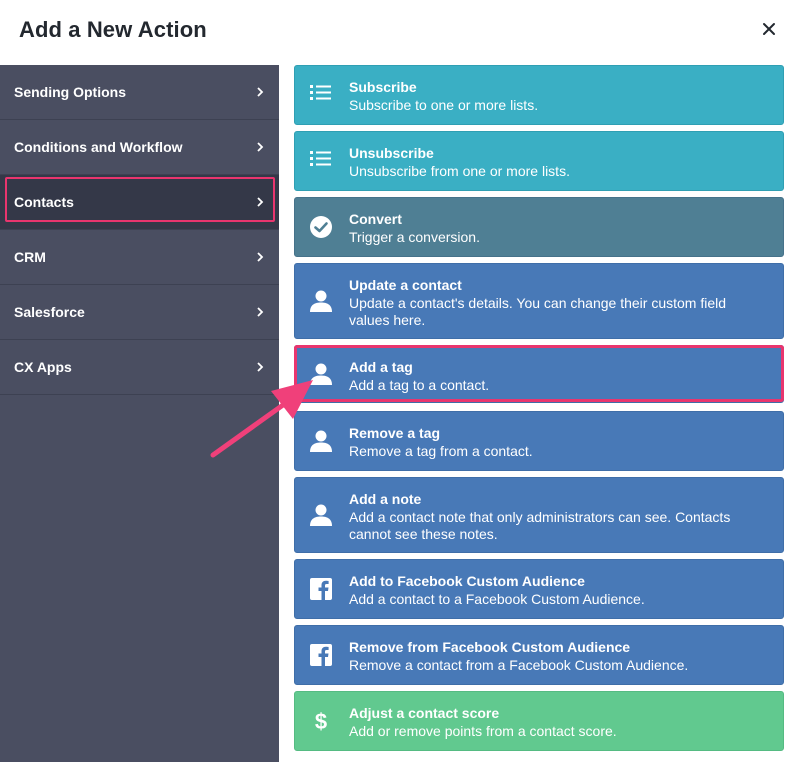  I want to click on dollar-icon: $, so click(321, 721).